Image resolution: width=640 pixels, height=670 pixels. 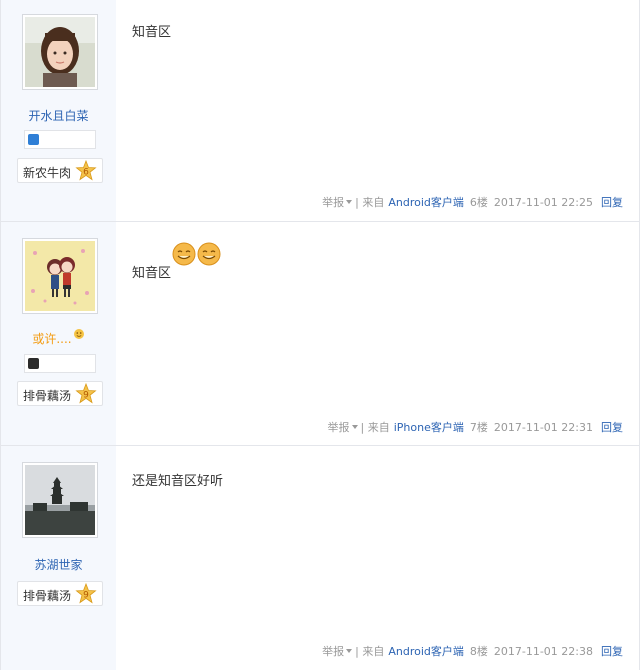 What do you see at coordinates (543, 651) in the screenshot?
I see `post-time: 2017-11-01 22:38` at bounding box center [543, 651].